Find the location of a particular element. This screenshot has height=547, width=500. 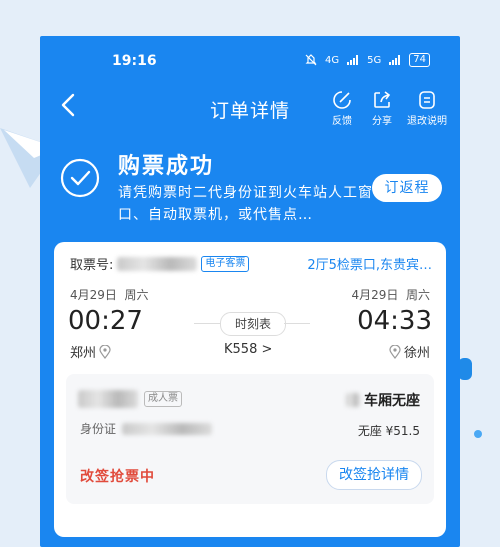

schedule-line-left is located at coordinates (207, 323).